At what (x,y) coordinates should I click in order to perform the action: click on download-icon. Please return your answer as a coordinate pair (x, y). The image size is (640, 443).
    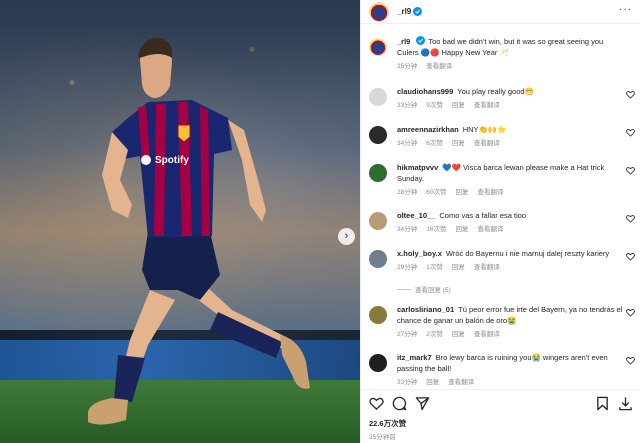
    Looking at the image, I should click on (625, 403).